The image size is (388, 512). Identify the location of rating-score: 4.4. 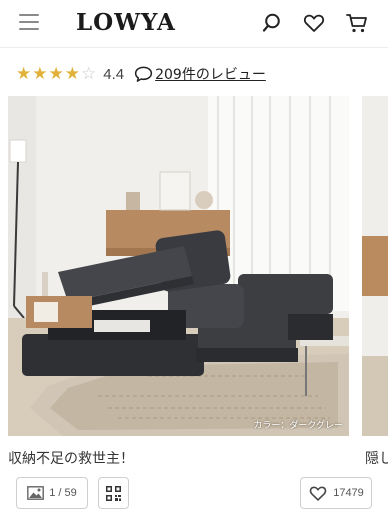
(114, 74).